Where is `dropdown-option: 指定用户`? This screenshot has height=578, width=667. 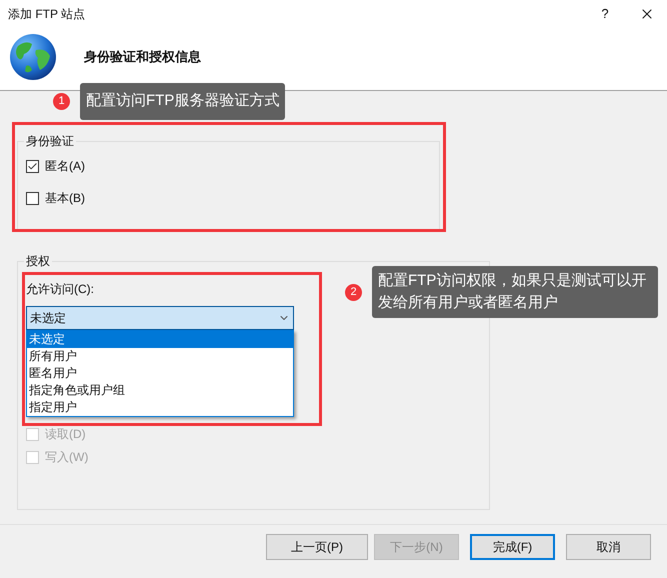
dropdown-option: 指定用户 is located at coordinates (160, 407).